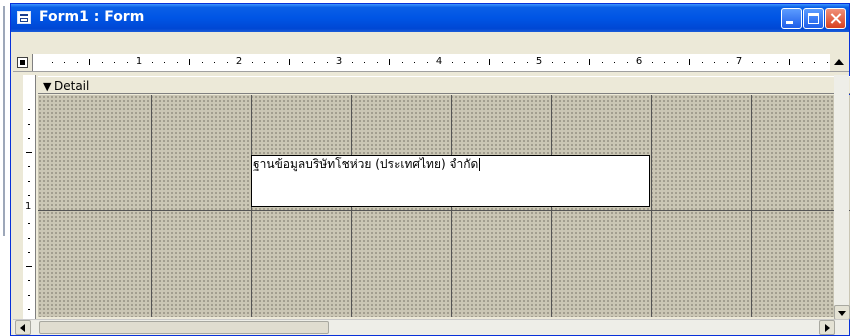 The width and height of the screenshot is (852, 336). What do you see at coordinates (835, 18) in the screenshot?
I see `close-icon` at bounding box center [835, 18].